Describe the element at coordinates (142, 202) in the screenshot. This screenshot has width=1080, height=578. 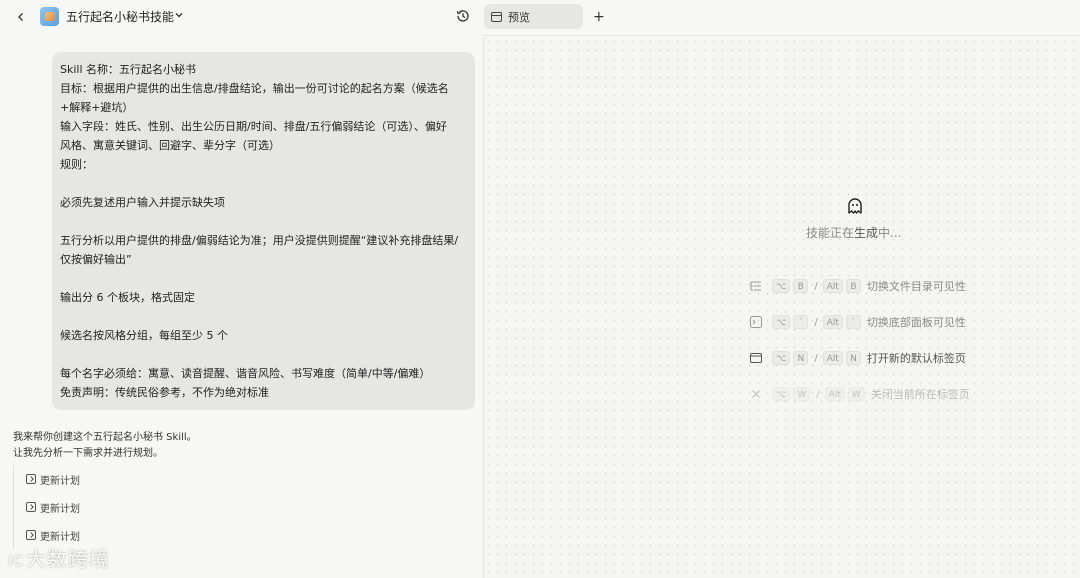
I see `message-line: 必须先复述用户输入并提示缺失项` at that location.